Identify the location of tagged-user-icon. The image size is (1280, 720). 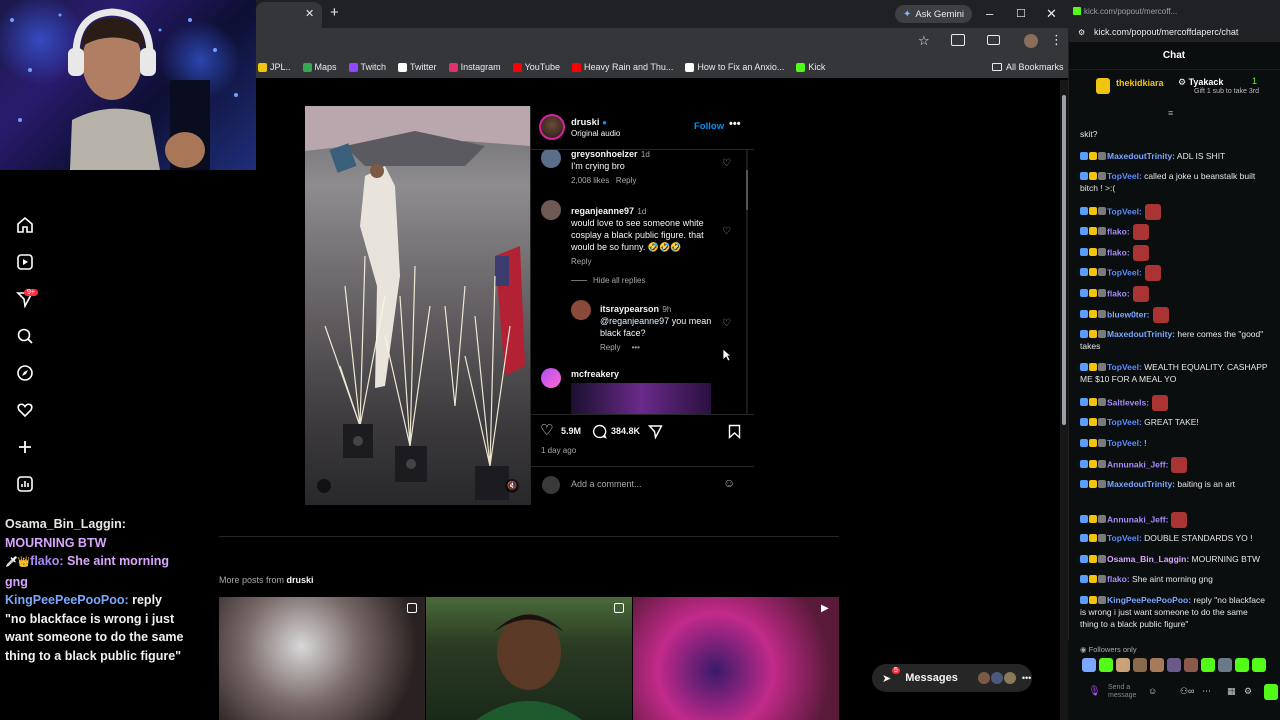
(324, 486).